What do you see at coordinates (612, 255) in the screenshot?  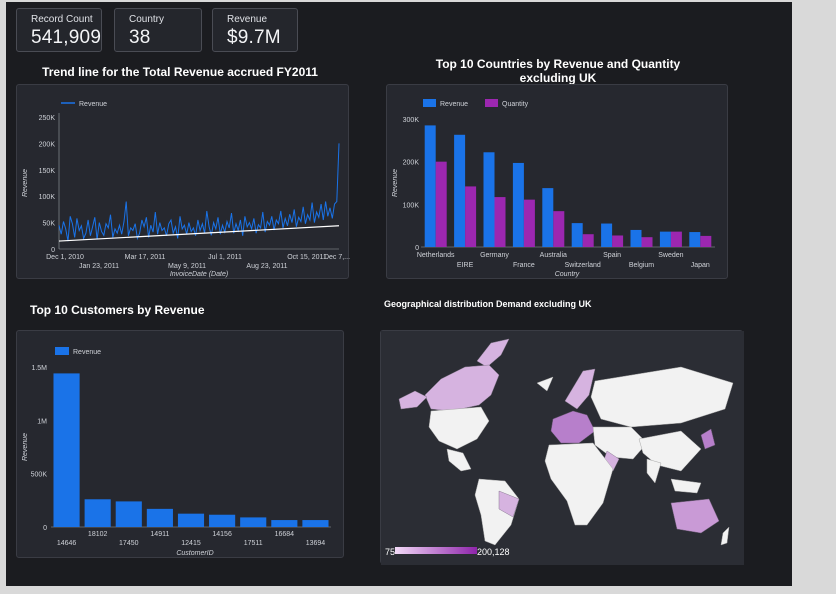 I see `x-tick-label: Spain` at bounding box center [612, 255].